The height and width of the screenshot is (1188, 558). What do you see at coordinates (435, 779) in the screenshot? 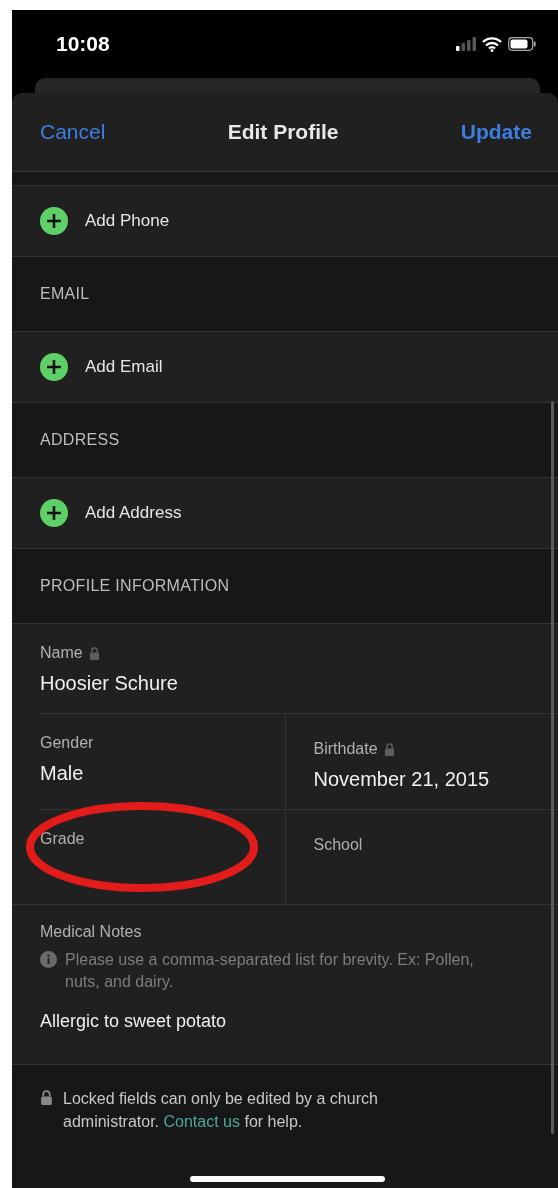
I see `field-value: November 21, 2015` at bounding box center [435, 779].